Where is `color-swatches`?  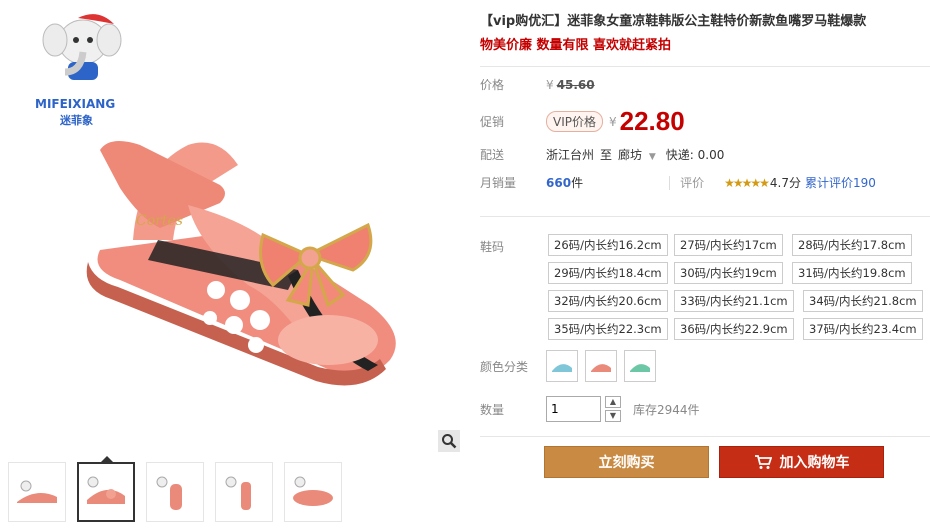
color-swatches is located at coordinates (601, 366).